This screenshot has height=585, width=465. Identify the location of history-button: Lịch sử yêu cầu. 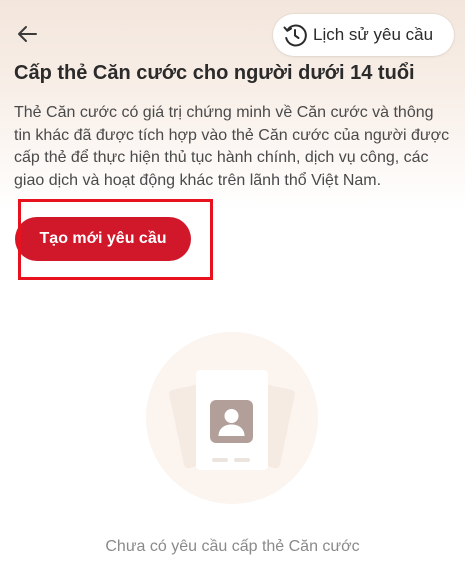
(363, 35).